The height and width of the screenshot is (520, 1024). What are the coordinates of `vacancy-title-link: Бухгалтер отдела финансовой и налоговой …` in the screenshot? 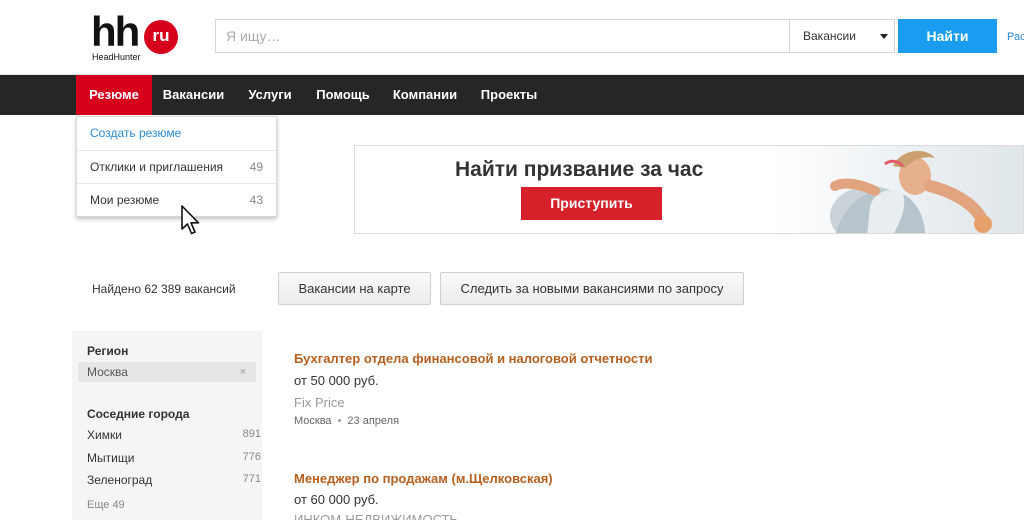 It's located at (473, 358).